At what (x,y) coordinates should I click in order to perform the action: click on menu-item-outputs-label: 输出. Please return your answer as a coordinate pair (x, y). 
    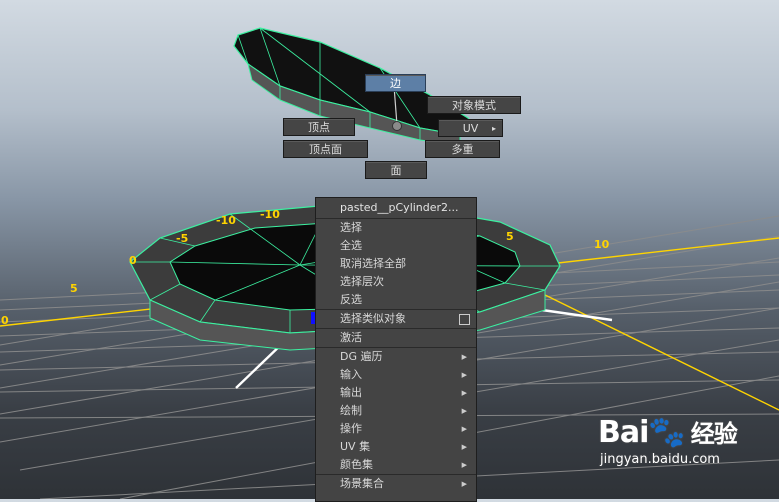
    Looking at the image, I should click on (351, 392).